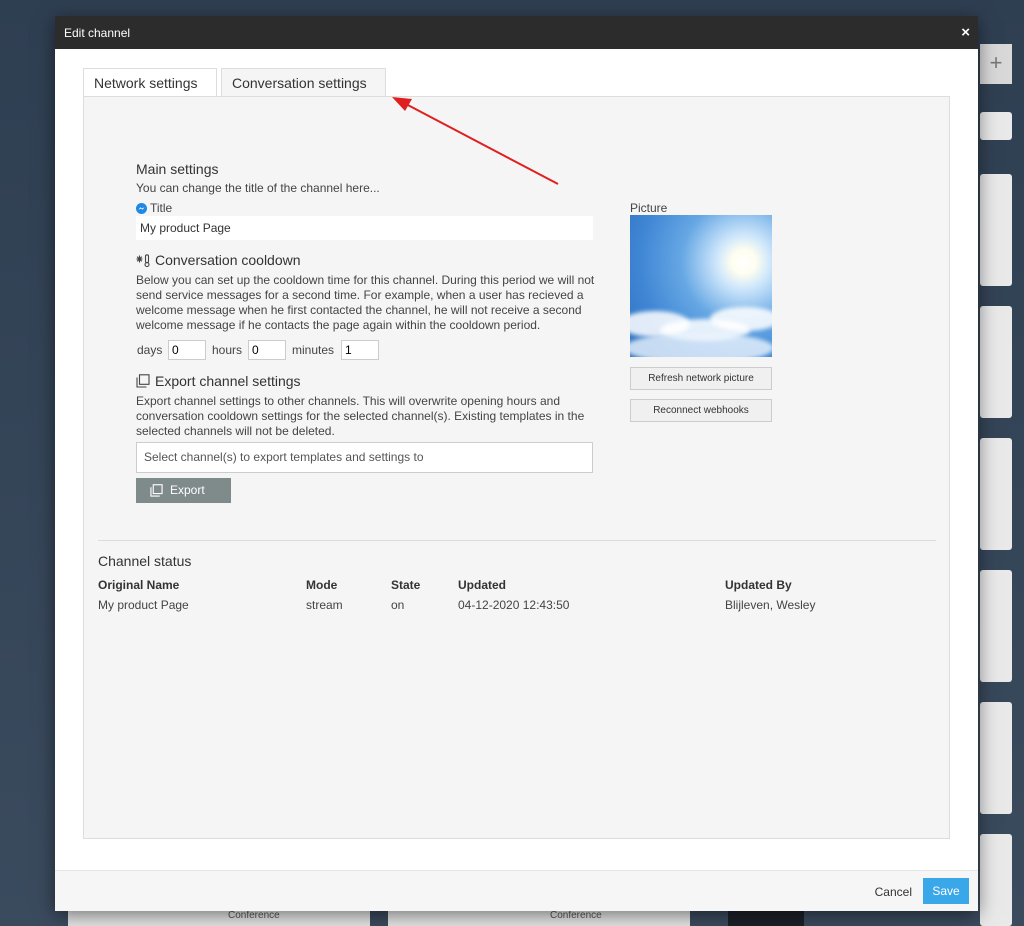 Image resolution: width=1024 pixels, height=926 pixels. I want to click on annotation-arrow, so click(475, 141).